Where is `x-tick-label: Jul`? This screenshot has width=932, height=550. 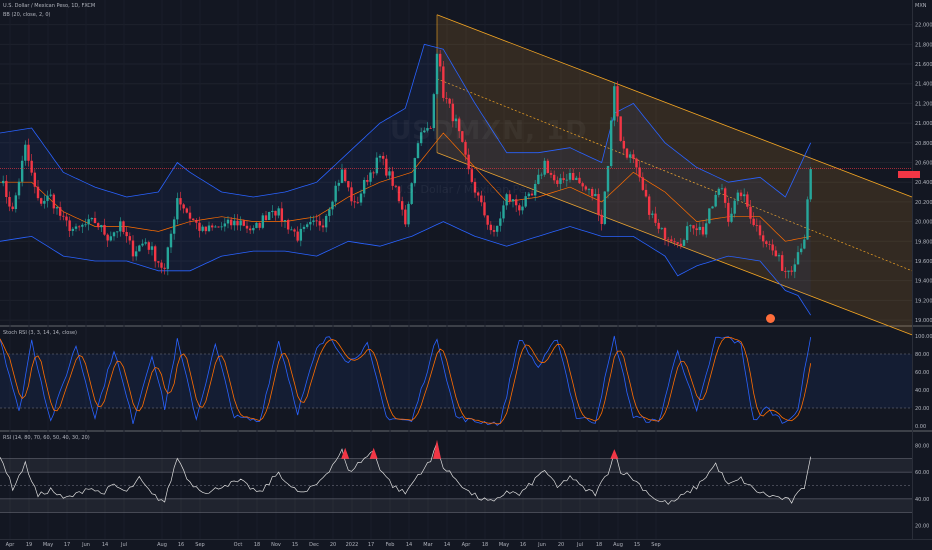 x-tick-label: Jul is located at coordinates (123, 545).